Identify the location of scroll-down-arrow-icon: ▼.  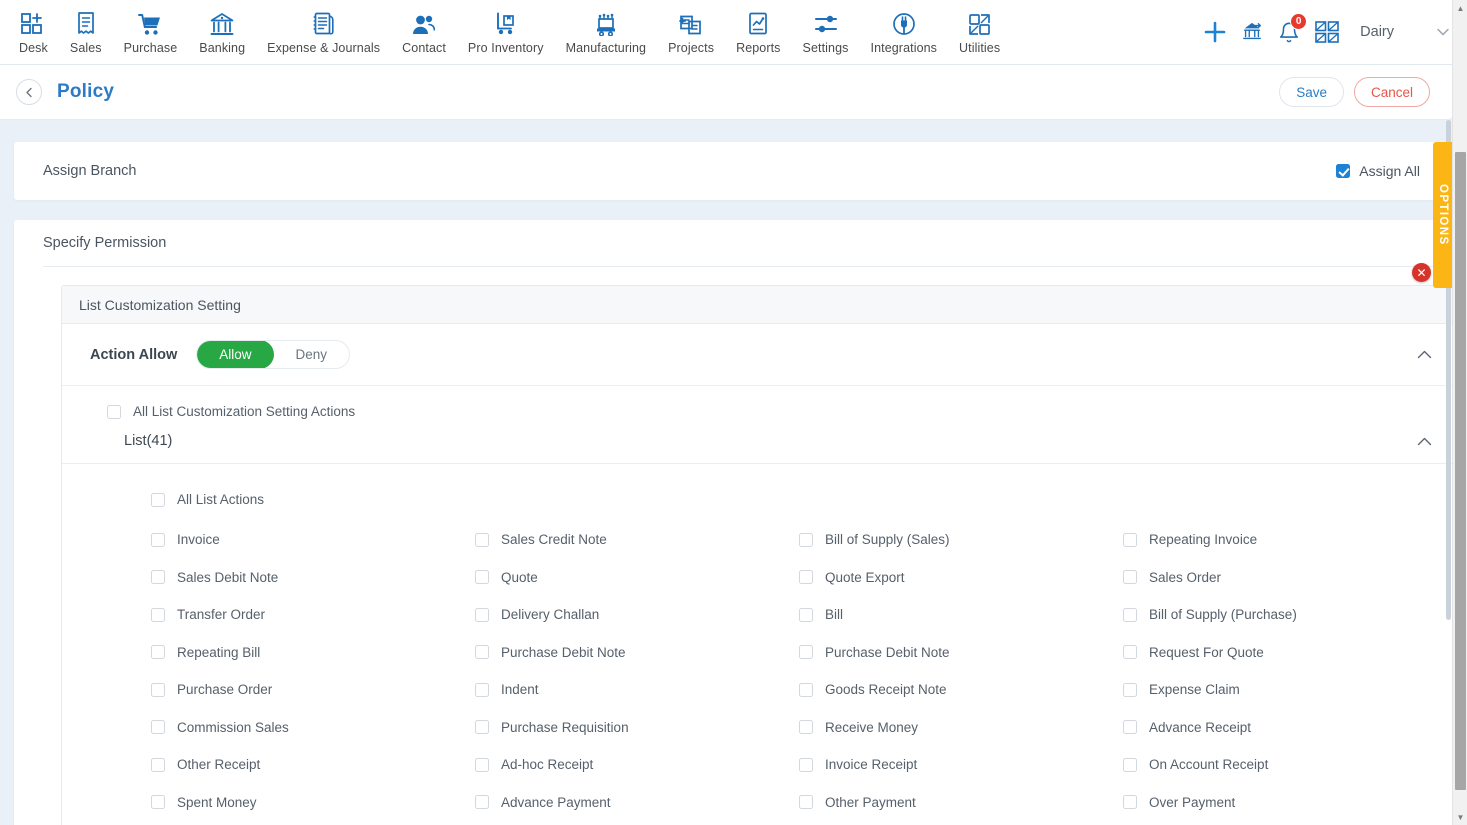
(1460, 817).